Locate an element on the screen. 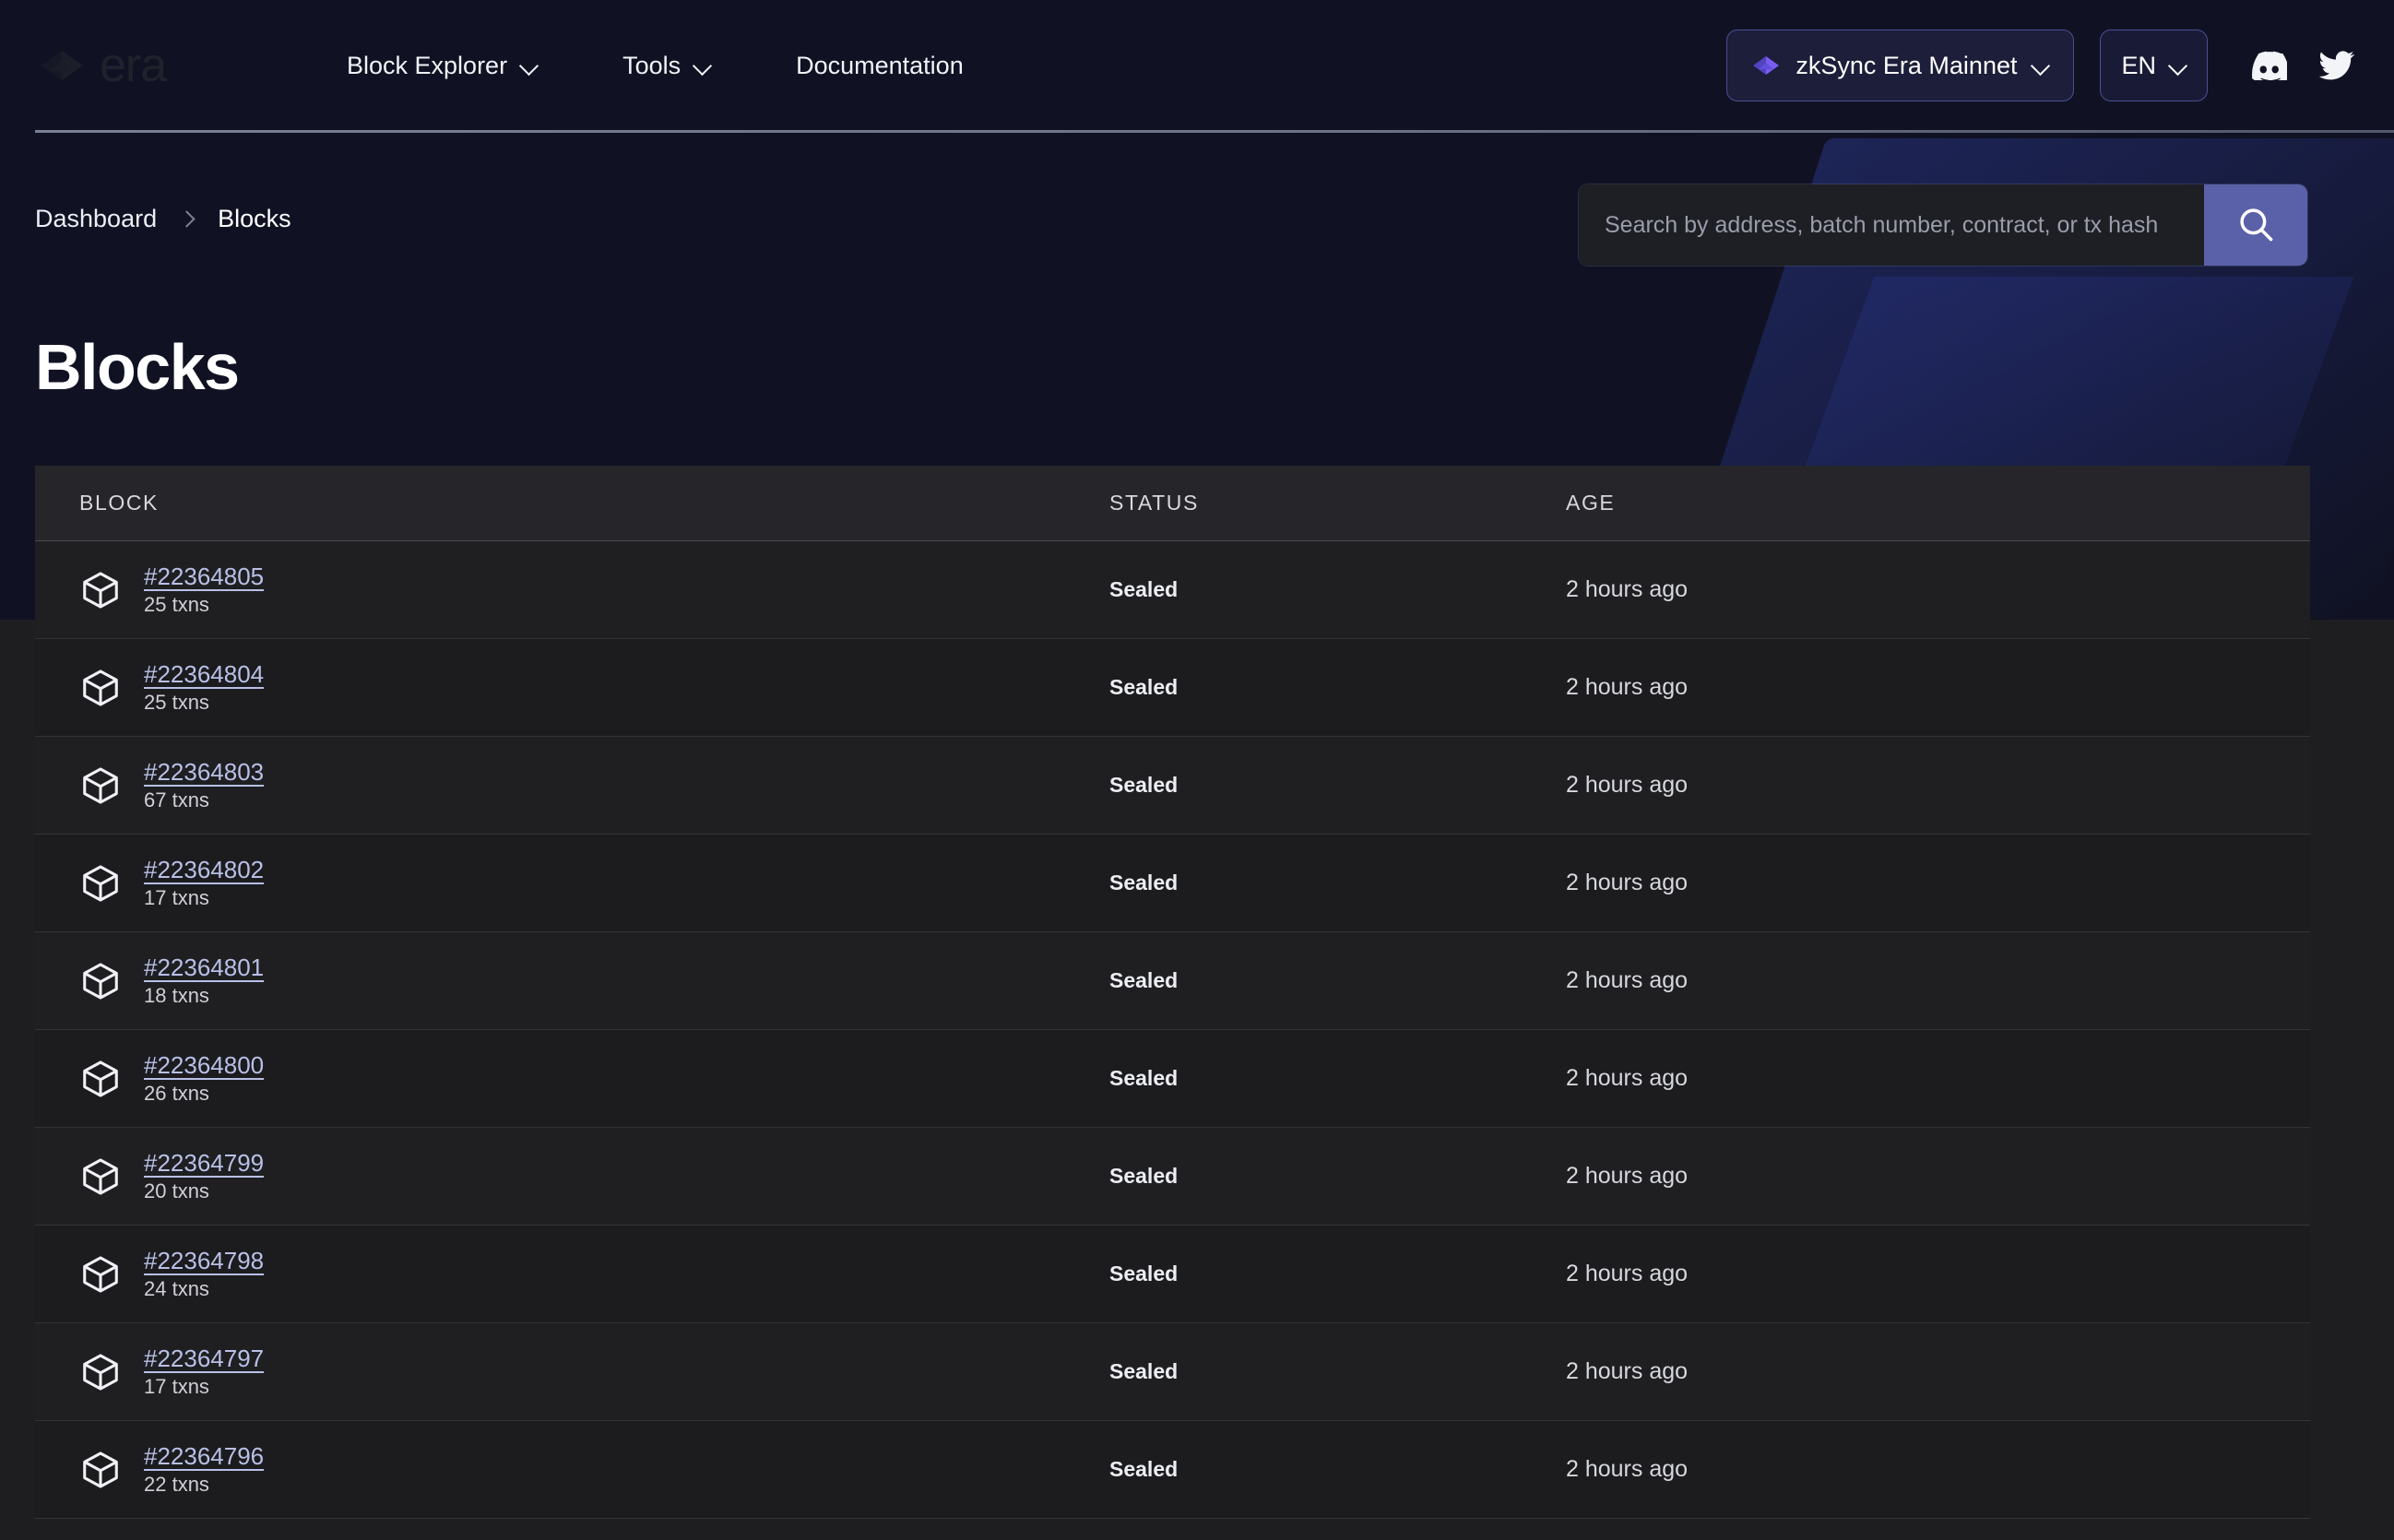  discord-icon is located at coordinates (2267, 65).